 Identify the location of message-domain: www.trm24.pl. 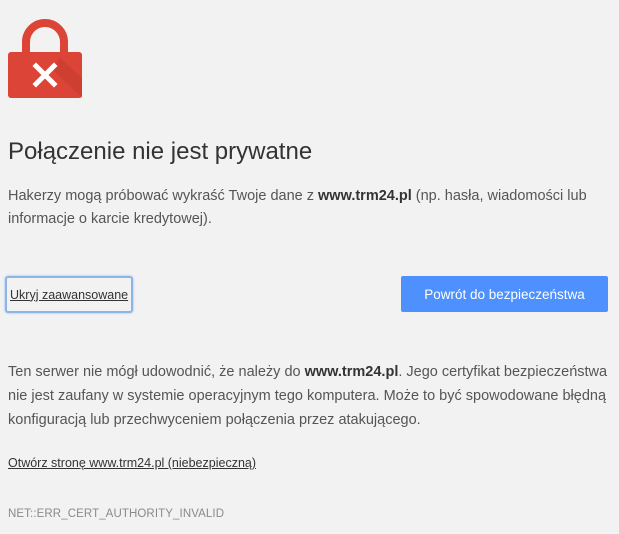
(365, 196).